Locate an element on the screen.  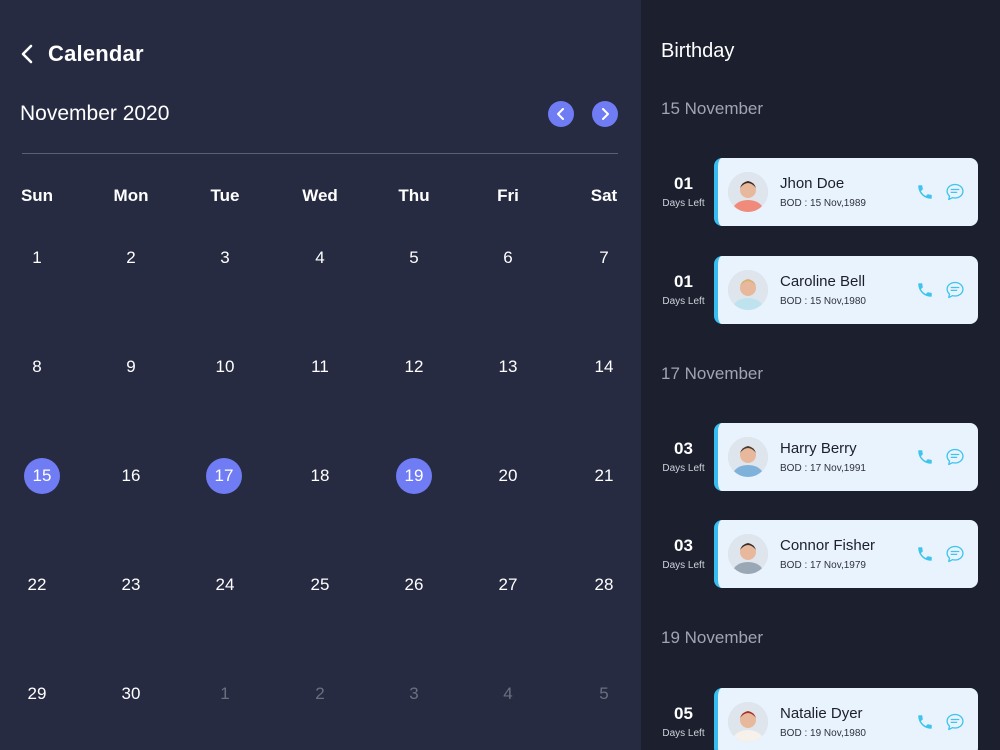
calendar-day: 14 is located at coordinates (604, 367).